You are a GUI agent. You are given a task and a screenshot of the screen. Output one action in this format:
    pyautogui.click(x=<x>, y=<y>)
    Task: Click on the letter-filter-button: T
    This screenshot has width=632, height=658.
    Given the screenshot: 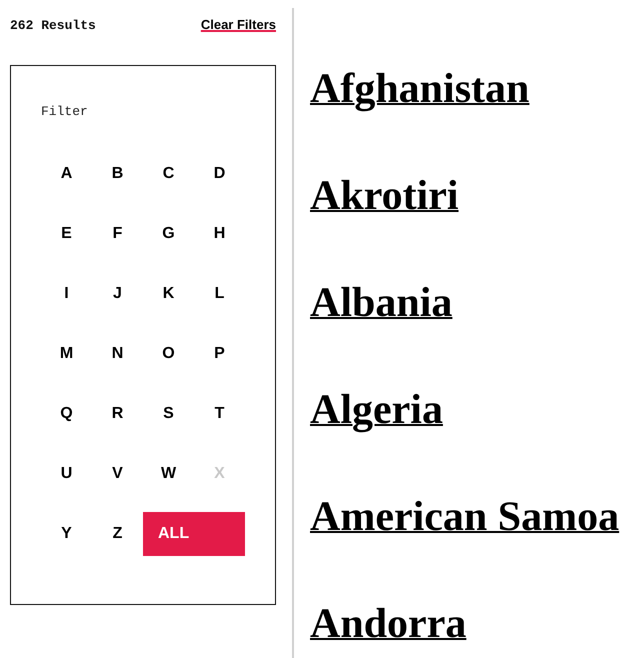 What is the action you would take?
    pyautogui.click(x=219, y=414)
    